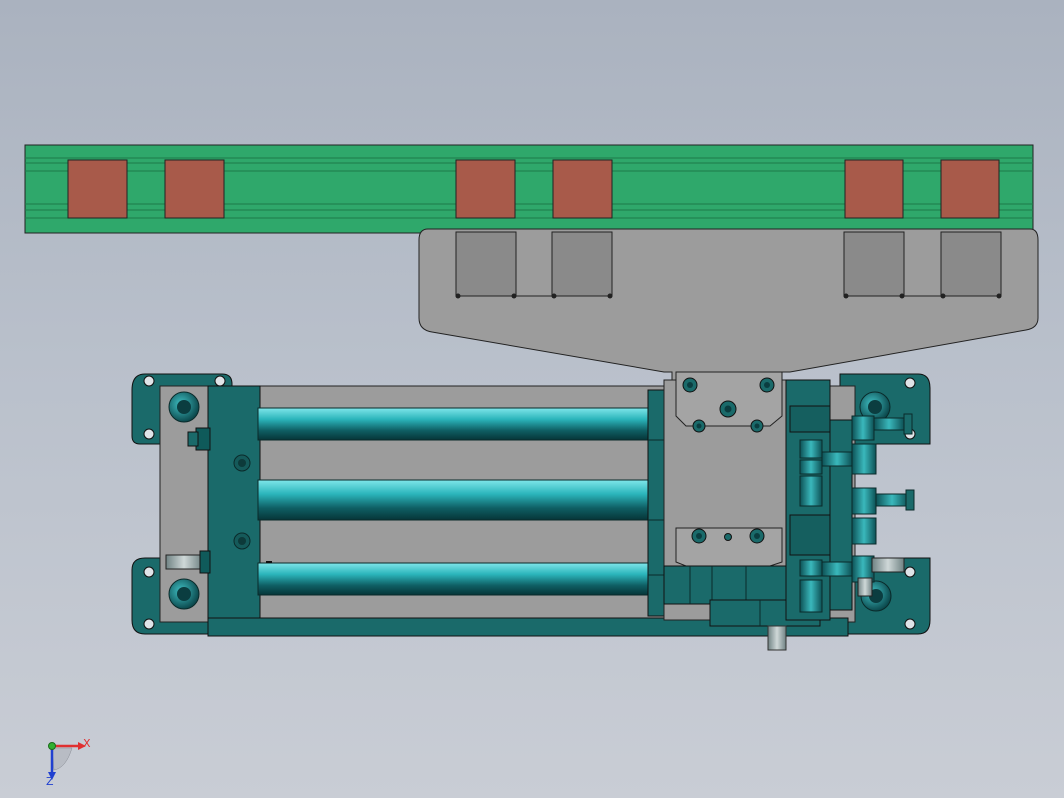  What do you see at coordinates (52, 746) in the screenshot?
I see `triad-y-axis` at bounding box center [52, 746].